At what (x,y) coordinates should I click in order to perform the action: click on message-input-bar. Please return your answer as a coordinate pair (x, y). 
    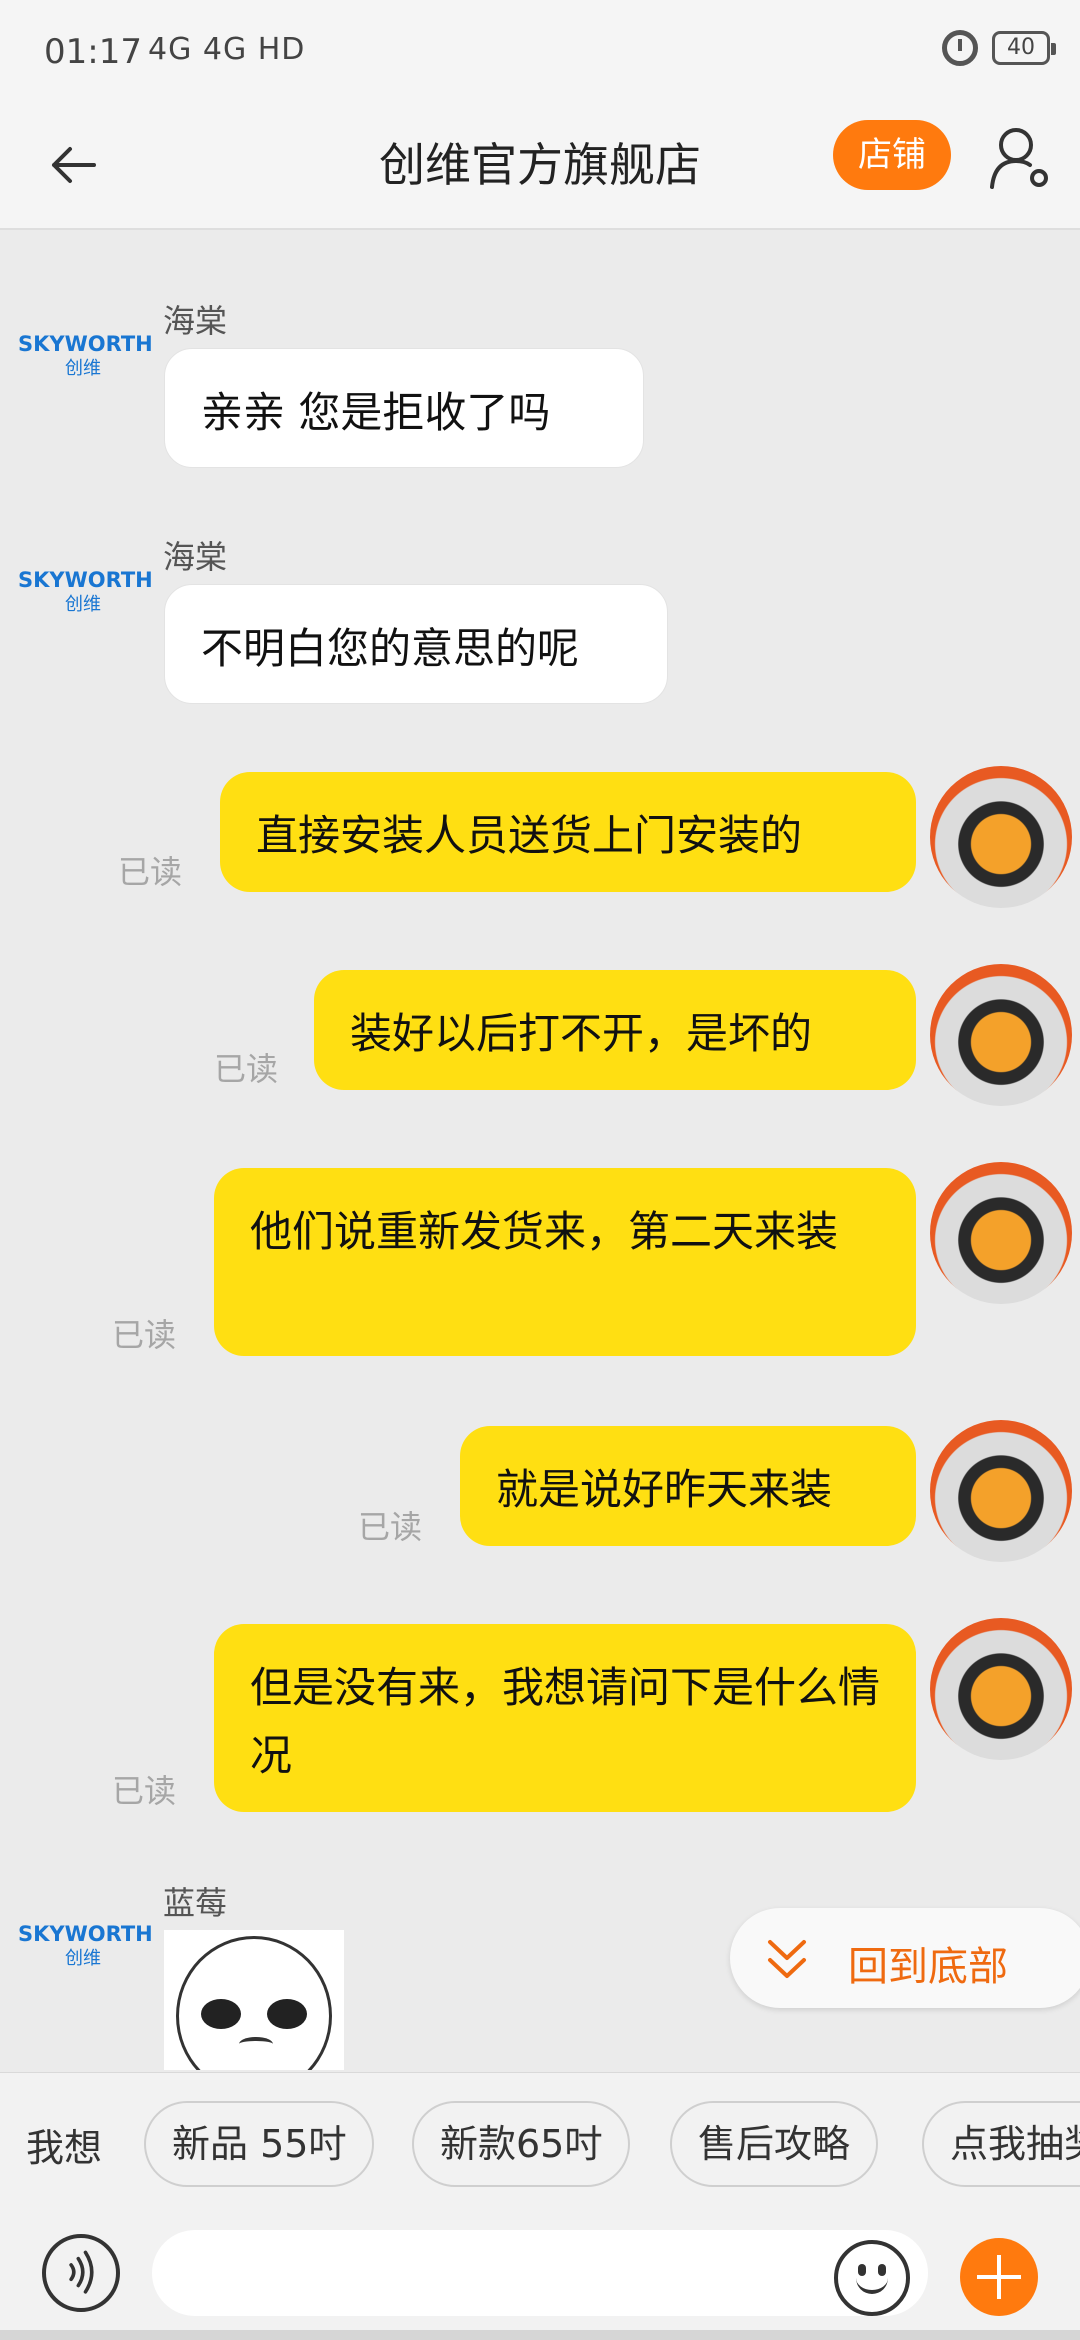
    Looking at the image, I should click on (540, 2282).